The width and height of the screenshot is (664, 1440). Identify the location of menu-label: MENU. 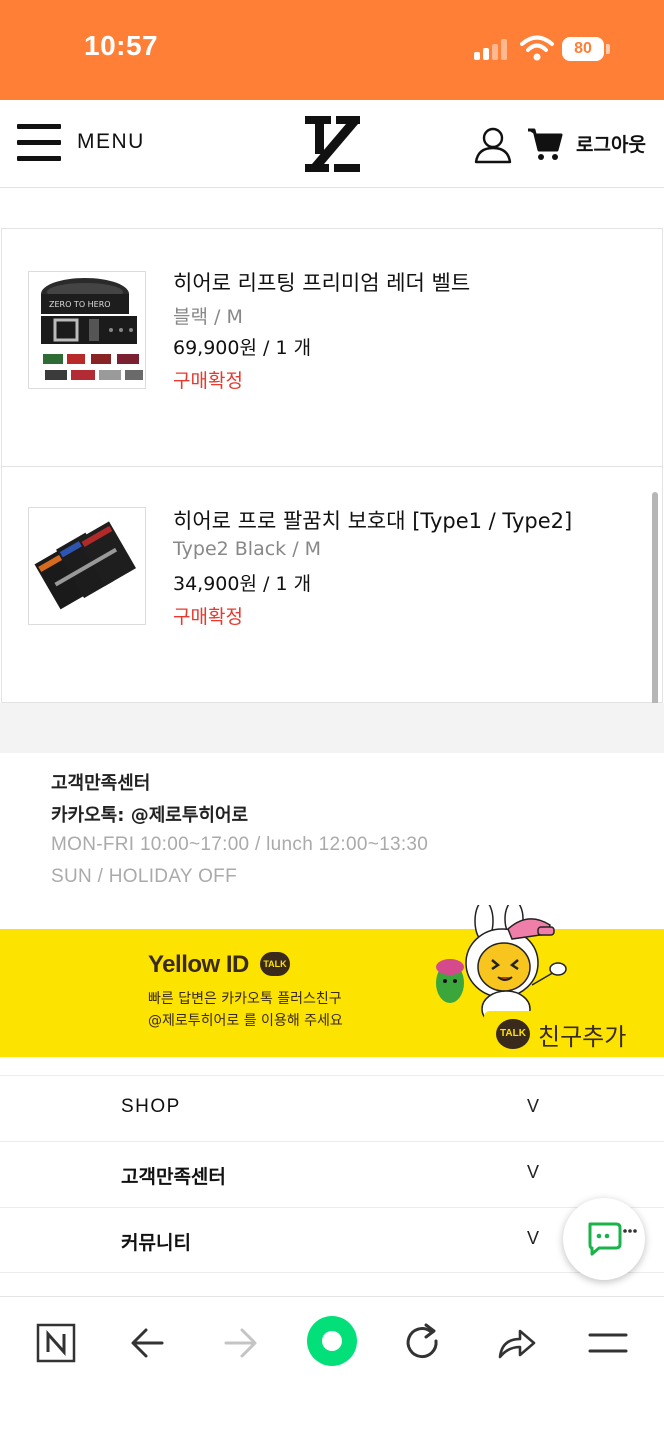
(111, 142).